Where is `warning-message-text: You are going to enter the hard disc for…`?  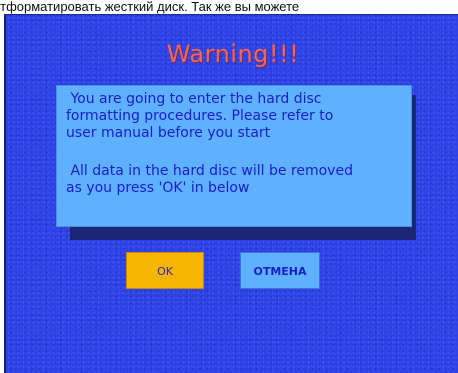 warning-message-text: You are going to enter the hard disc for… is located at coordinates (200, 116).